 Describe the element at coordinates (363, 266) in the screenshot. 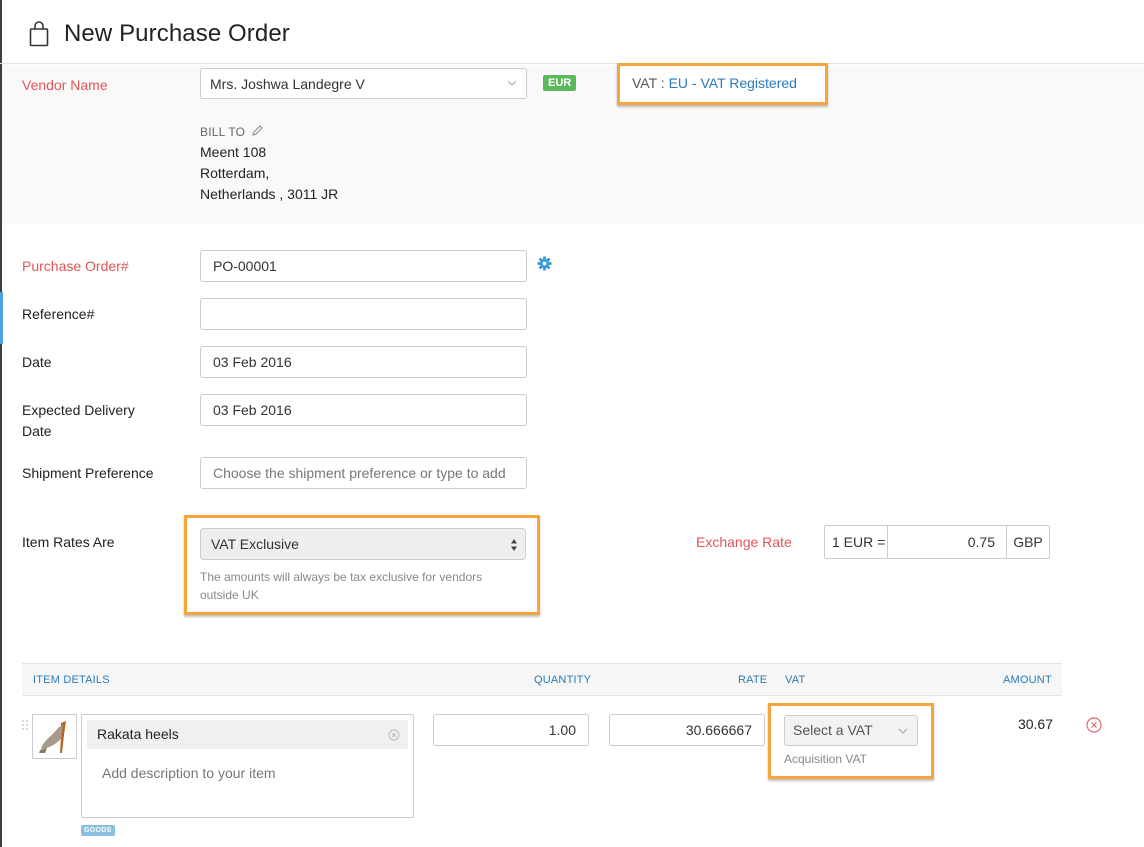

I see `purchase-order-input: PO-00001` at that location.